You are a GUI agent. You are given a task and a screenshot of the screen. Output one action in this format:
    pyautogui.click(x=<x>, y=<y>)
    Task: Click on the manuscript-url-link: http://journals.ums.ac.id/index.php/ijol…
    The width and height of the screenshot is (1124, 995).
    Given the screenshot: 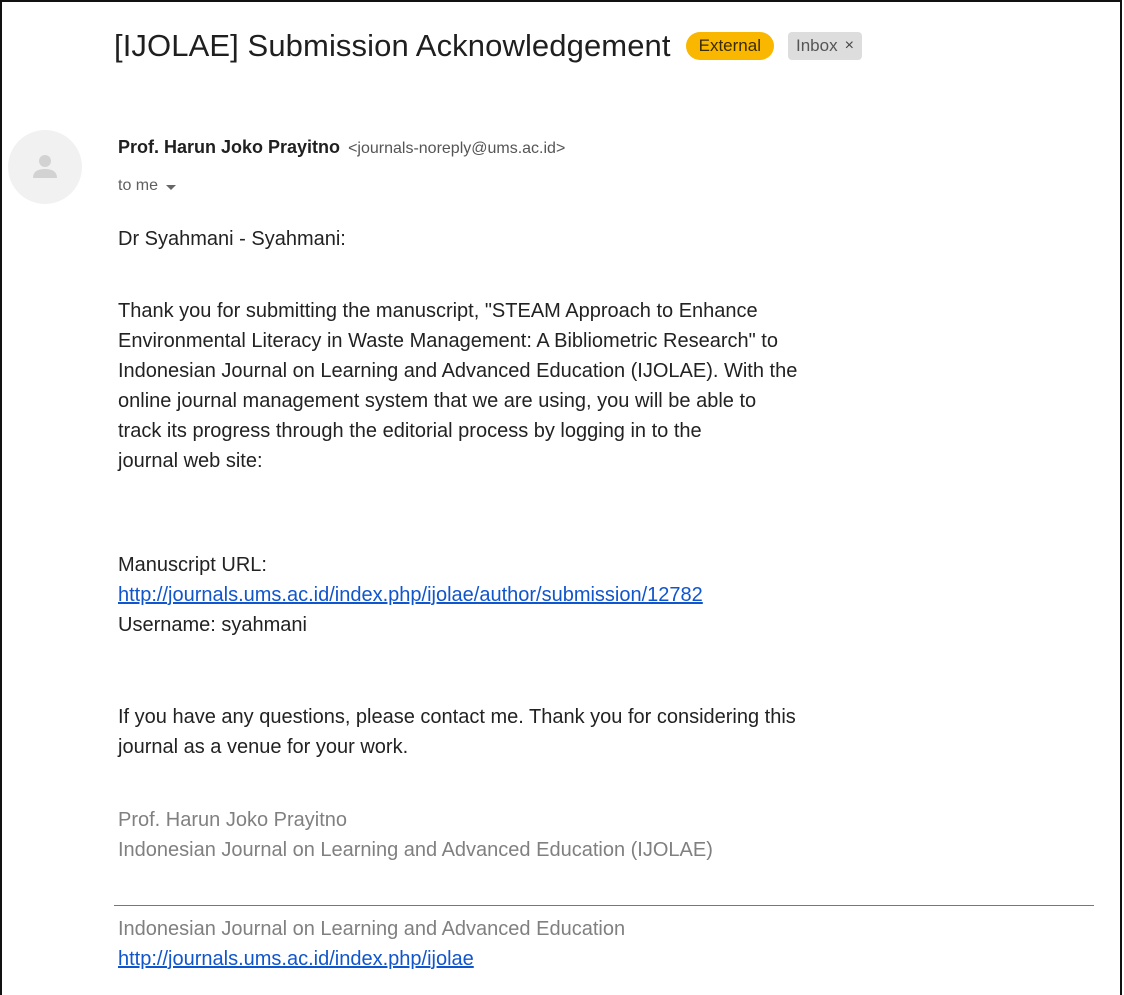 What is the action you would take?
    pyautogui.click(x=410, y=595)
    